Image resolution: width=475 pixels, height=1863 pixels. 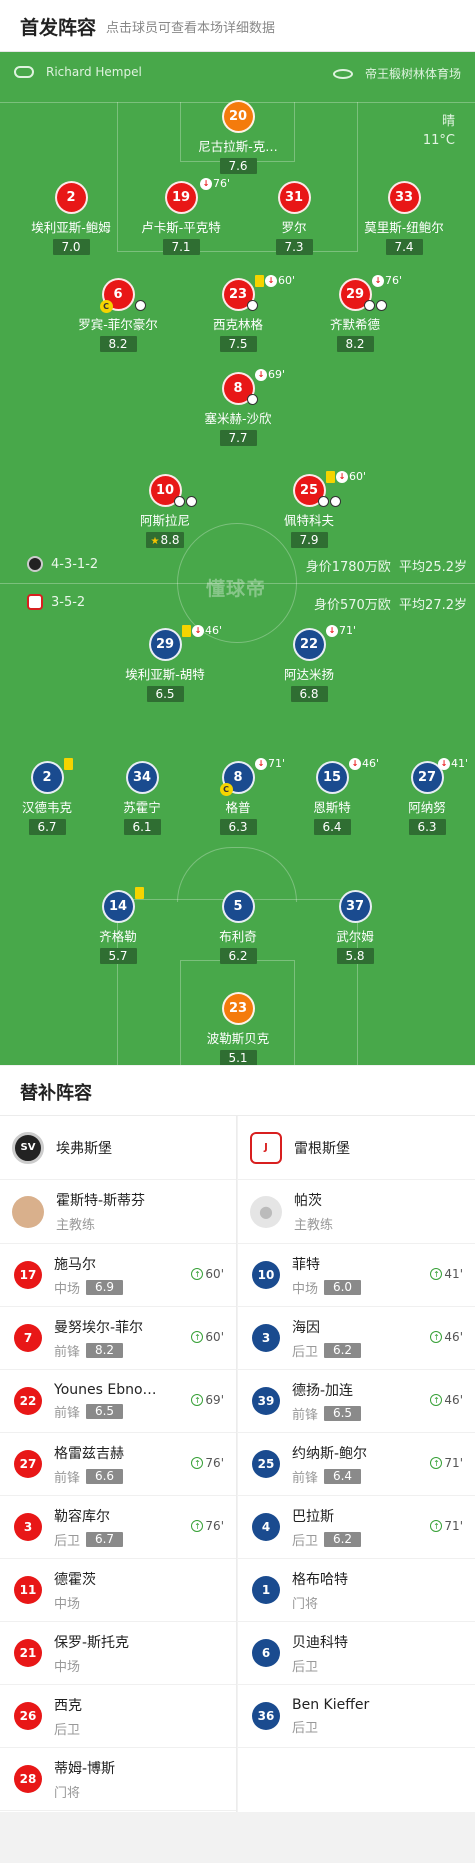 I want to click on away-player-15: 15 ↓ 46' 恩斯特 6.4, so click(x=332, y=796).